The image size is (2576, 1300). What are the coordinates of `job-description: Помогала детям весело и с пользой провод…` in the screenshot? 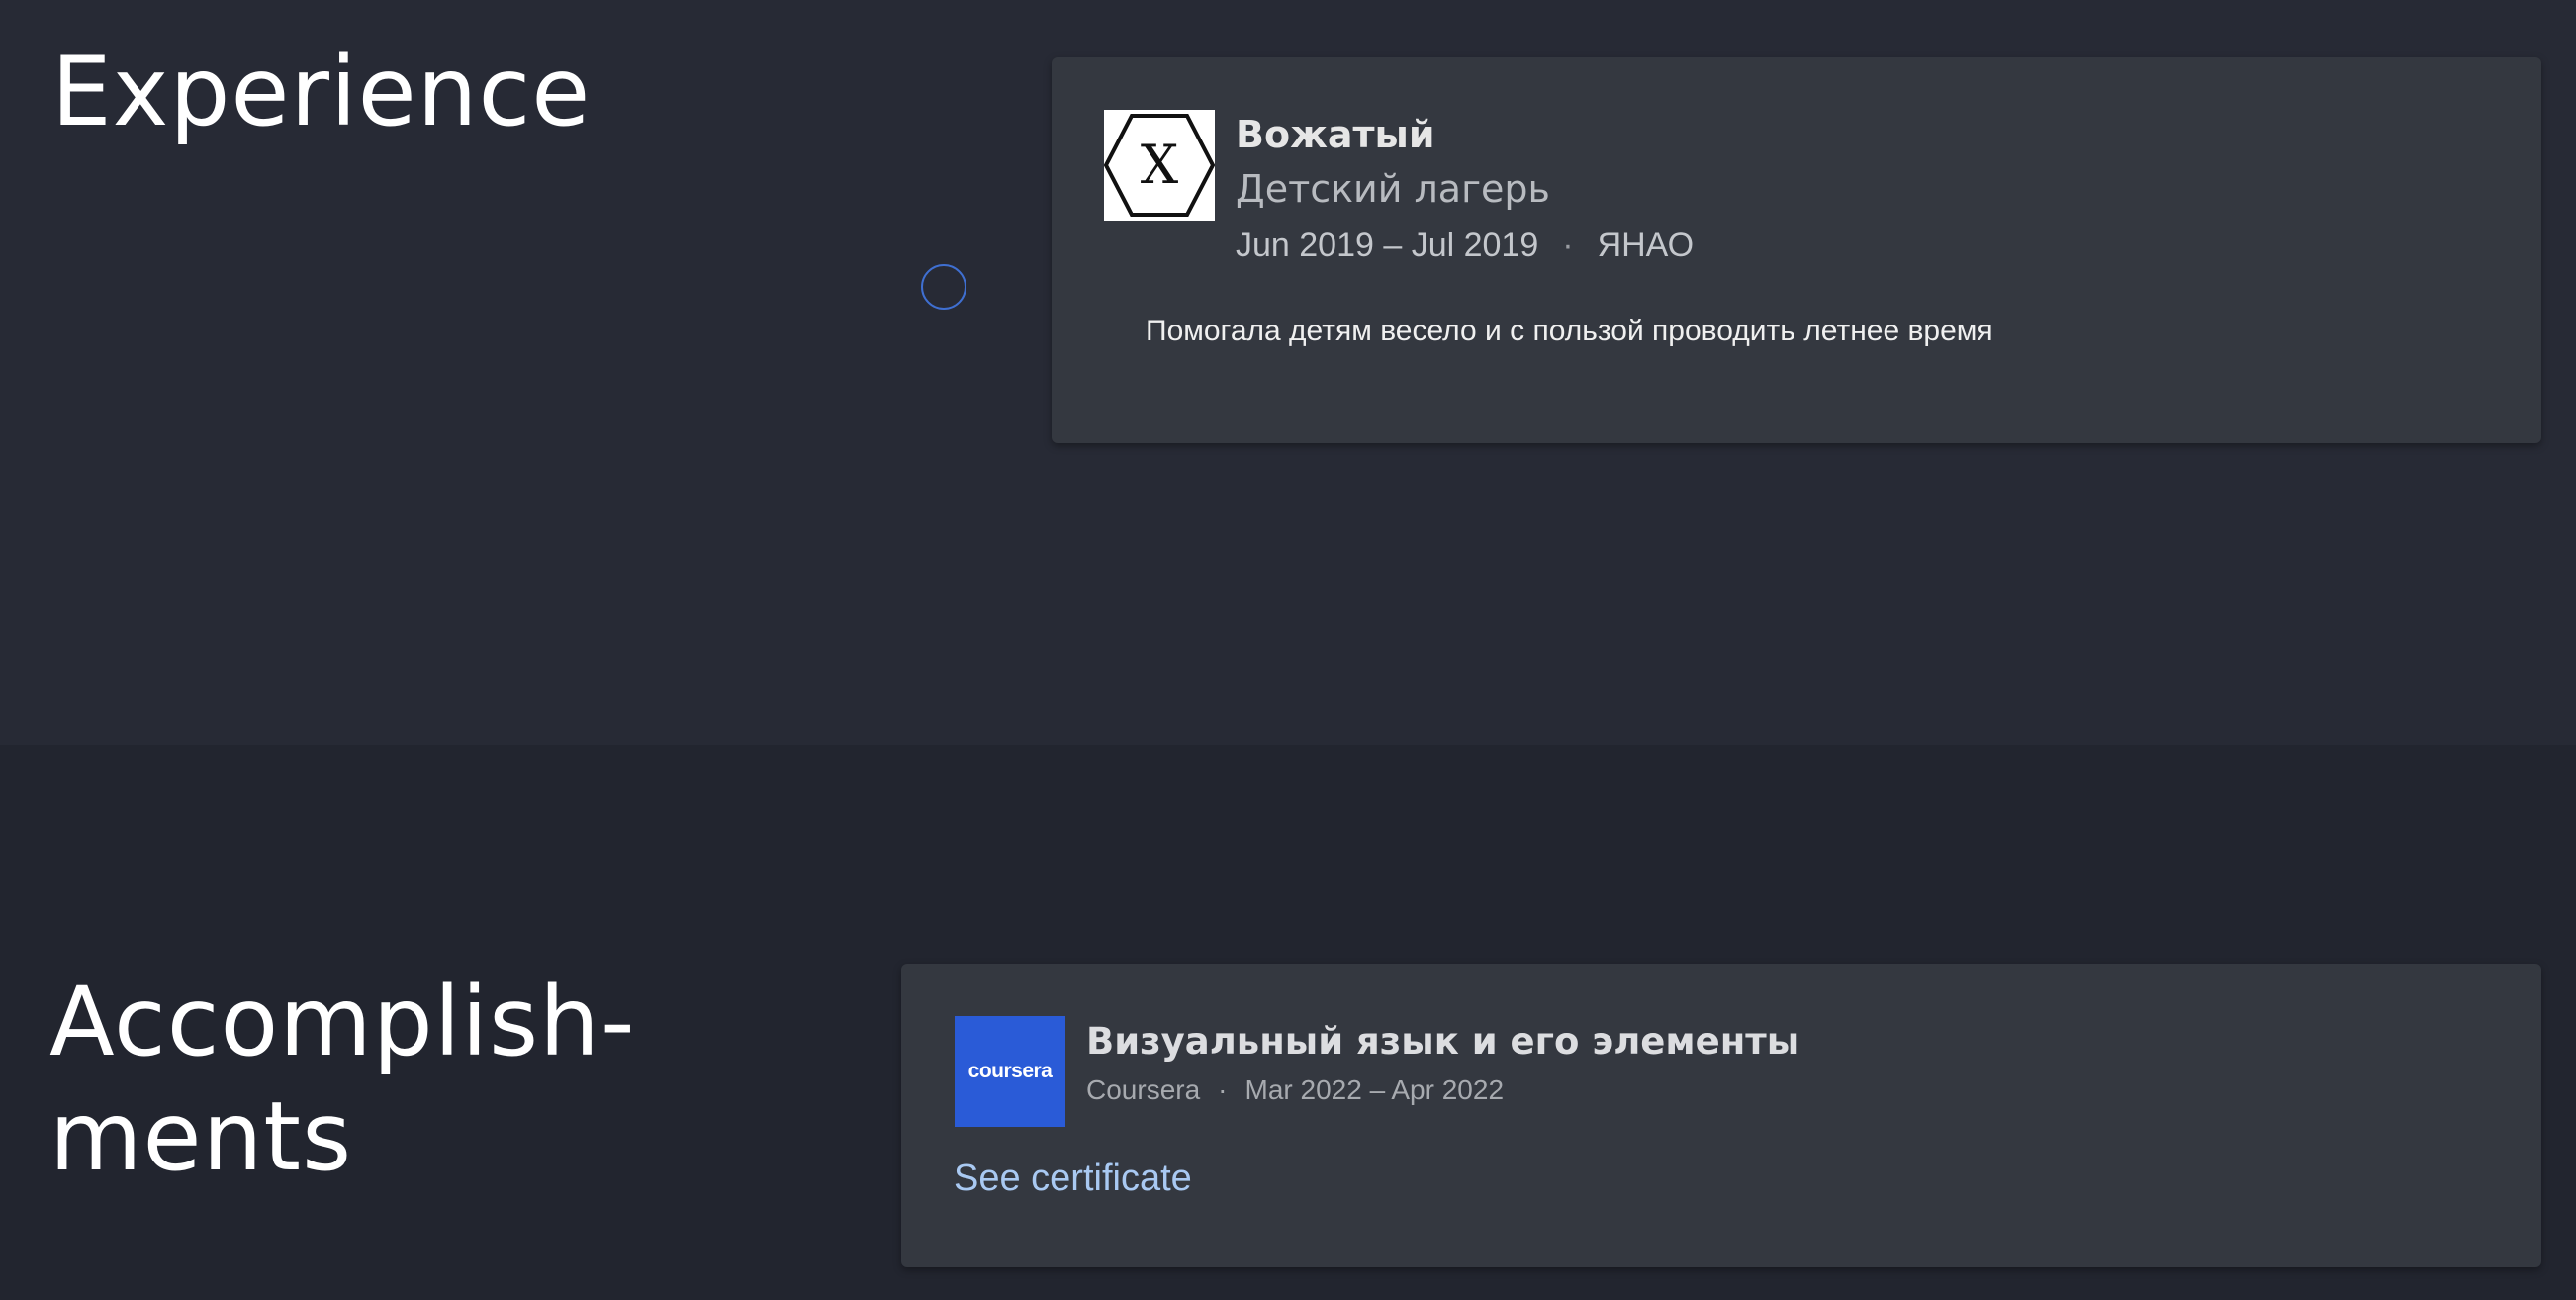 It's located at (1569, 331).